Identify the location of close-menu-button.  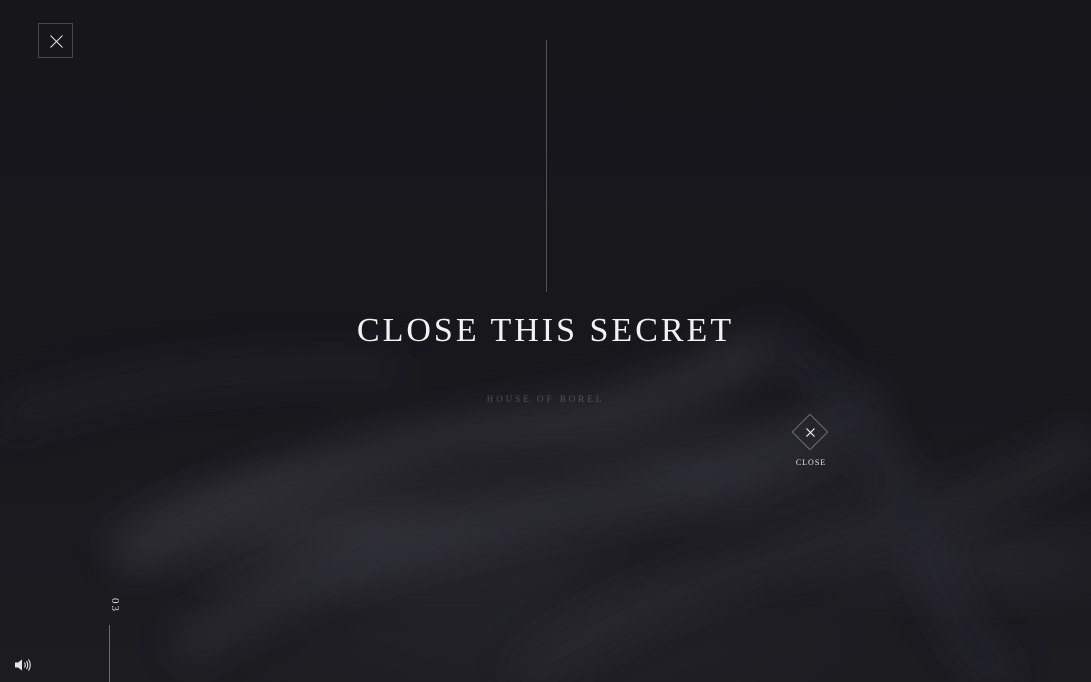
(55, 40).